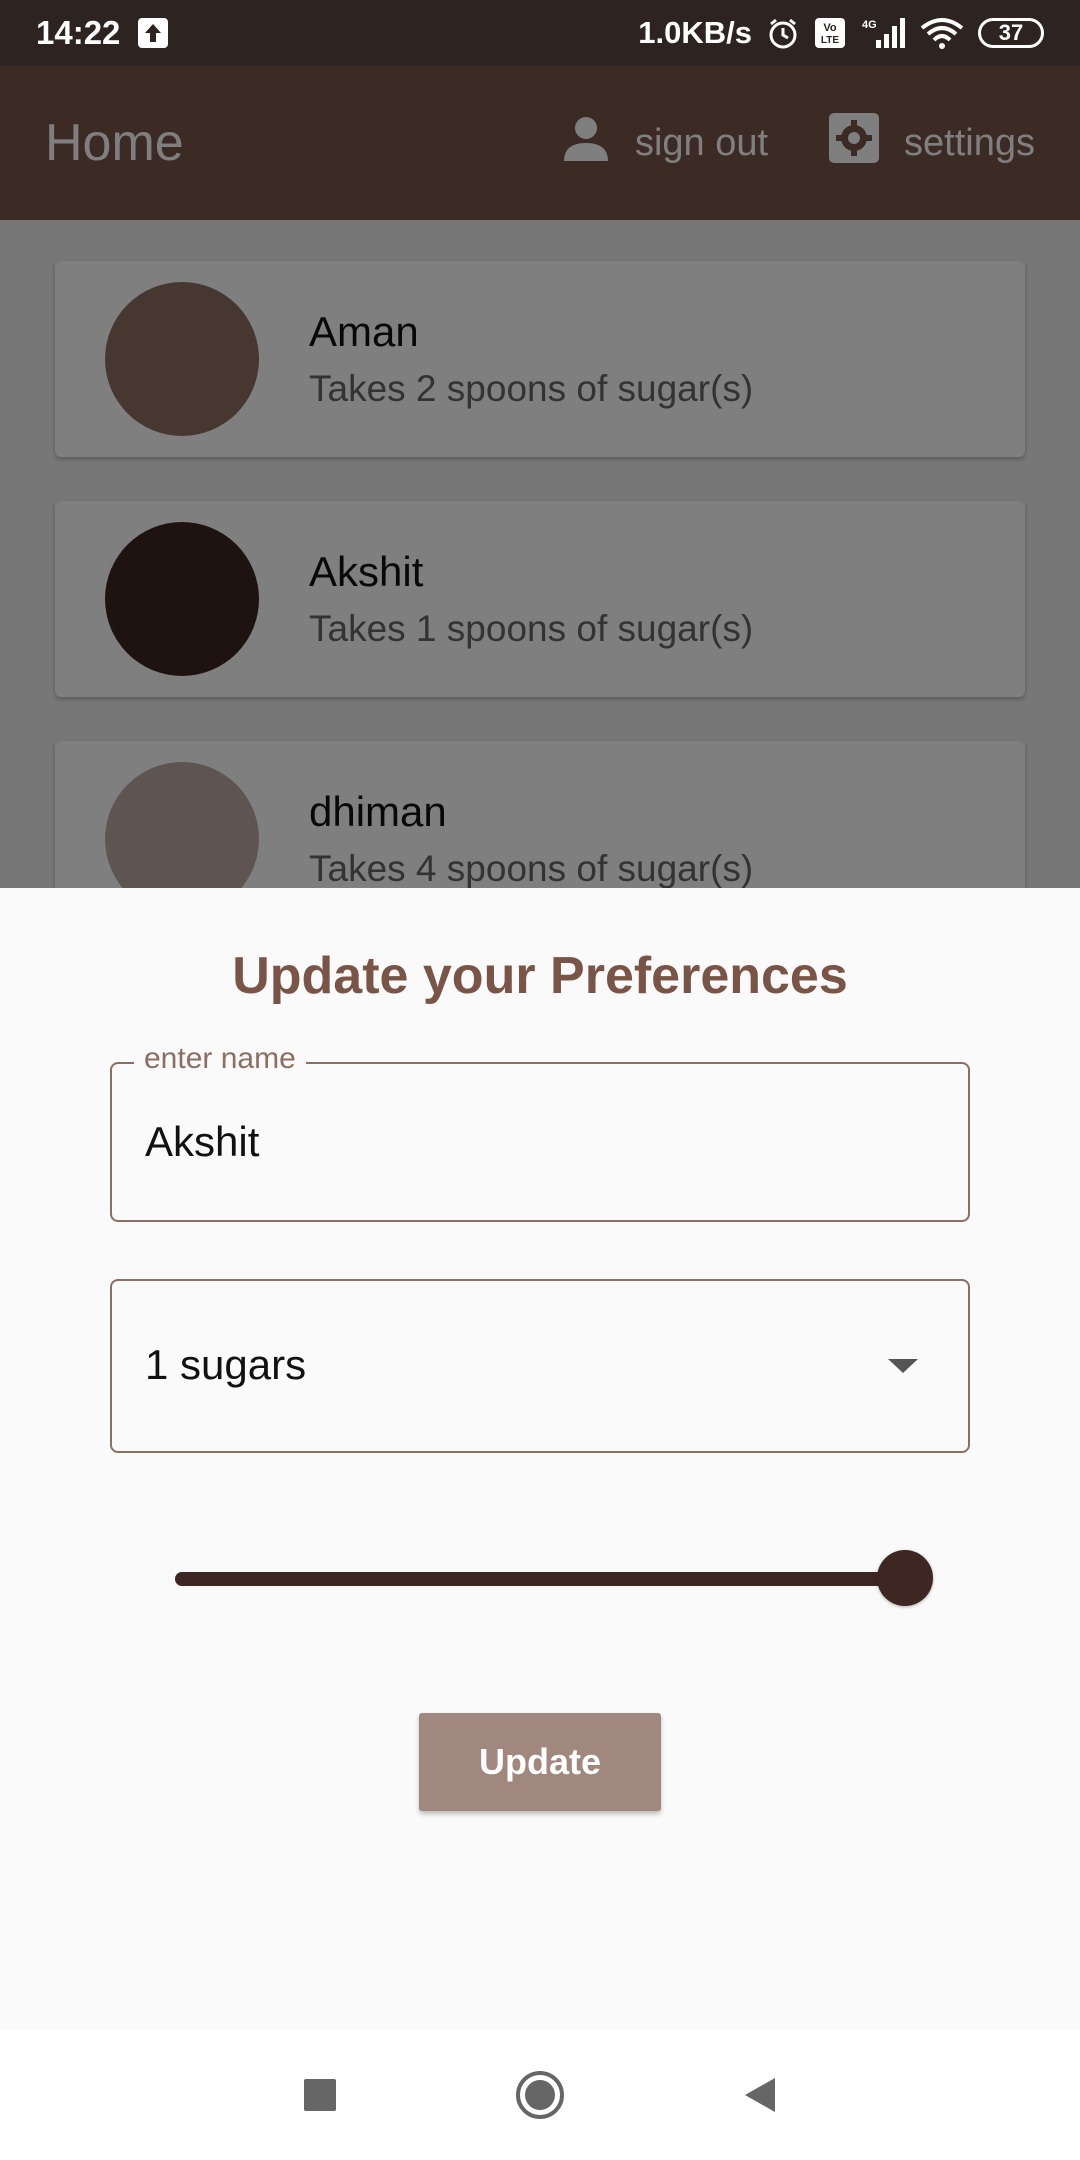 This screenshot has height=2160, width=1080. I want to click on alarm-icon, so click(783, 33).